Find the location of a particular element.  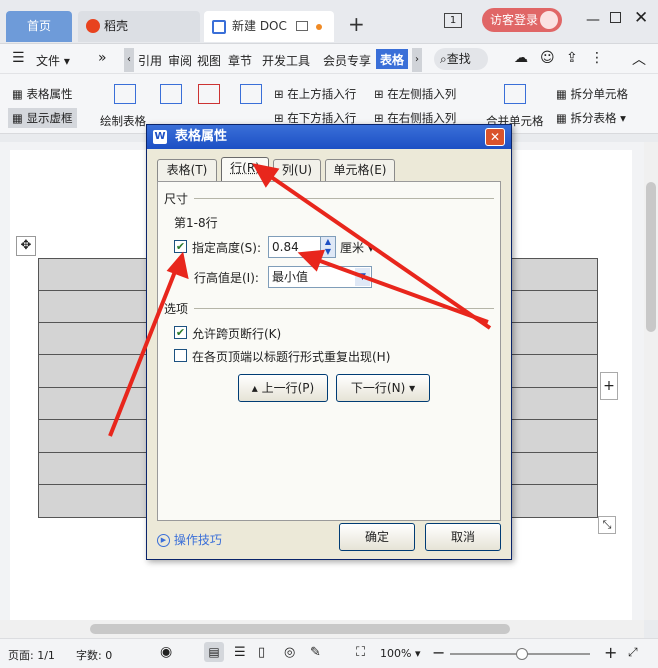

outline-view-icon: ☰ is located at coordinates (240, 652).